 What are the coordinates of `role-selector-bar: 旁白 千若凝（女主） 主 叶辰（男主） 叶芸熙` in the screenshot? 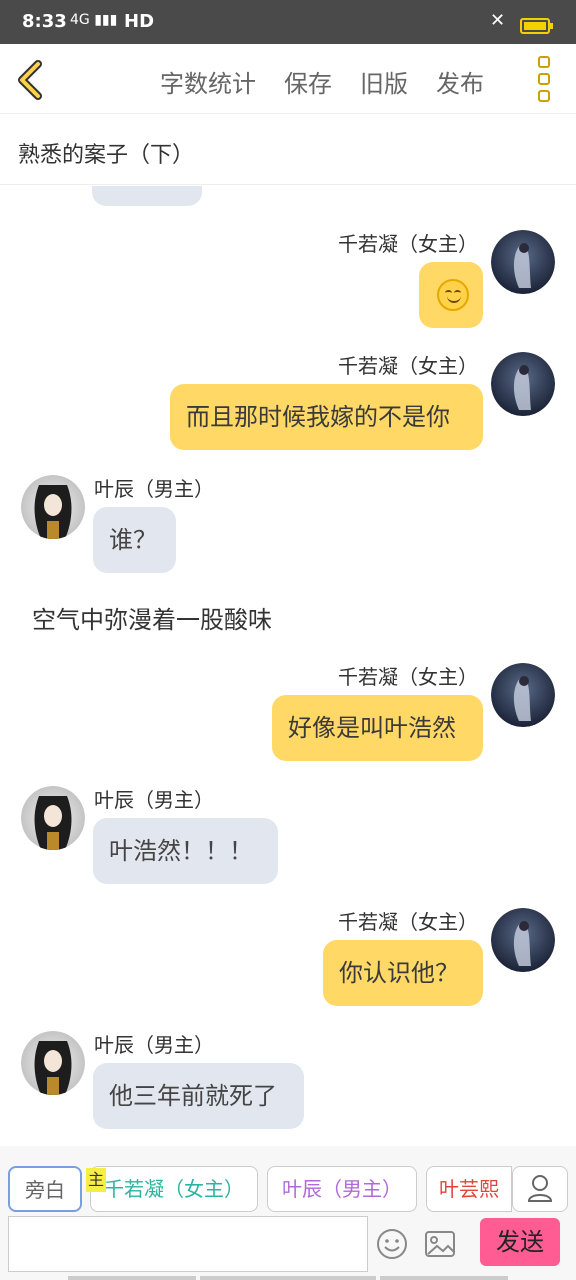 It's located at (288, 1181).